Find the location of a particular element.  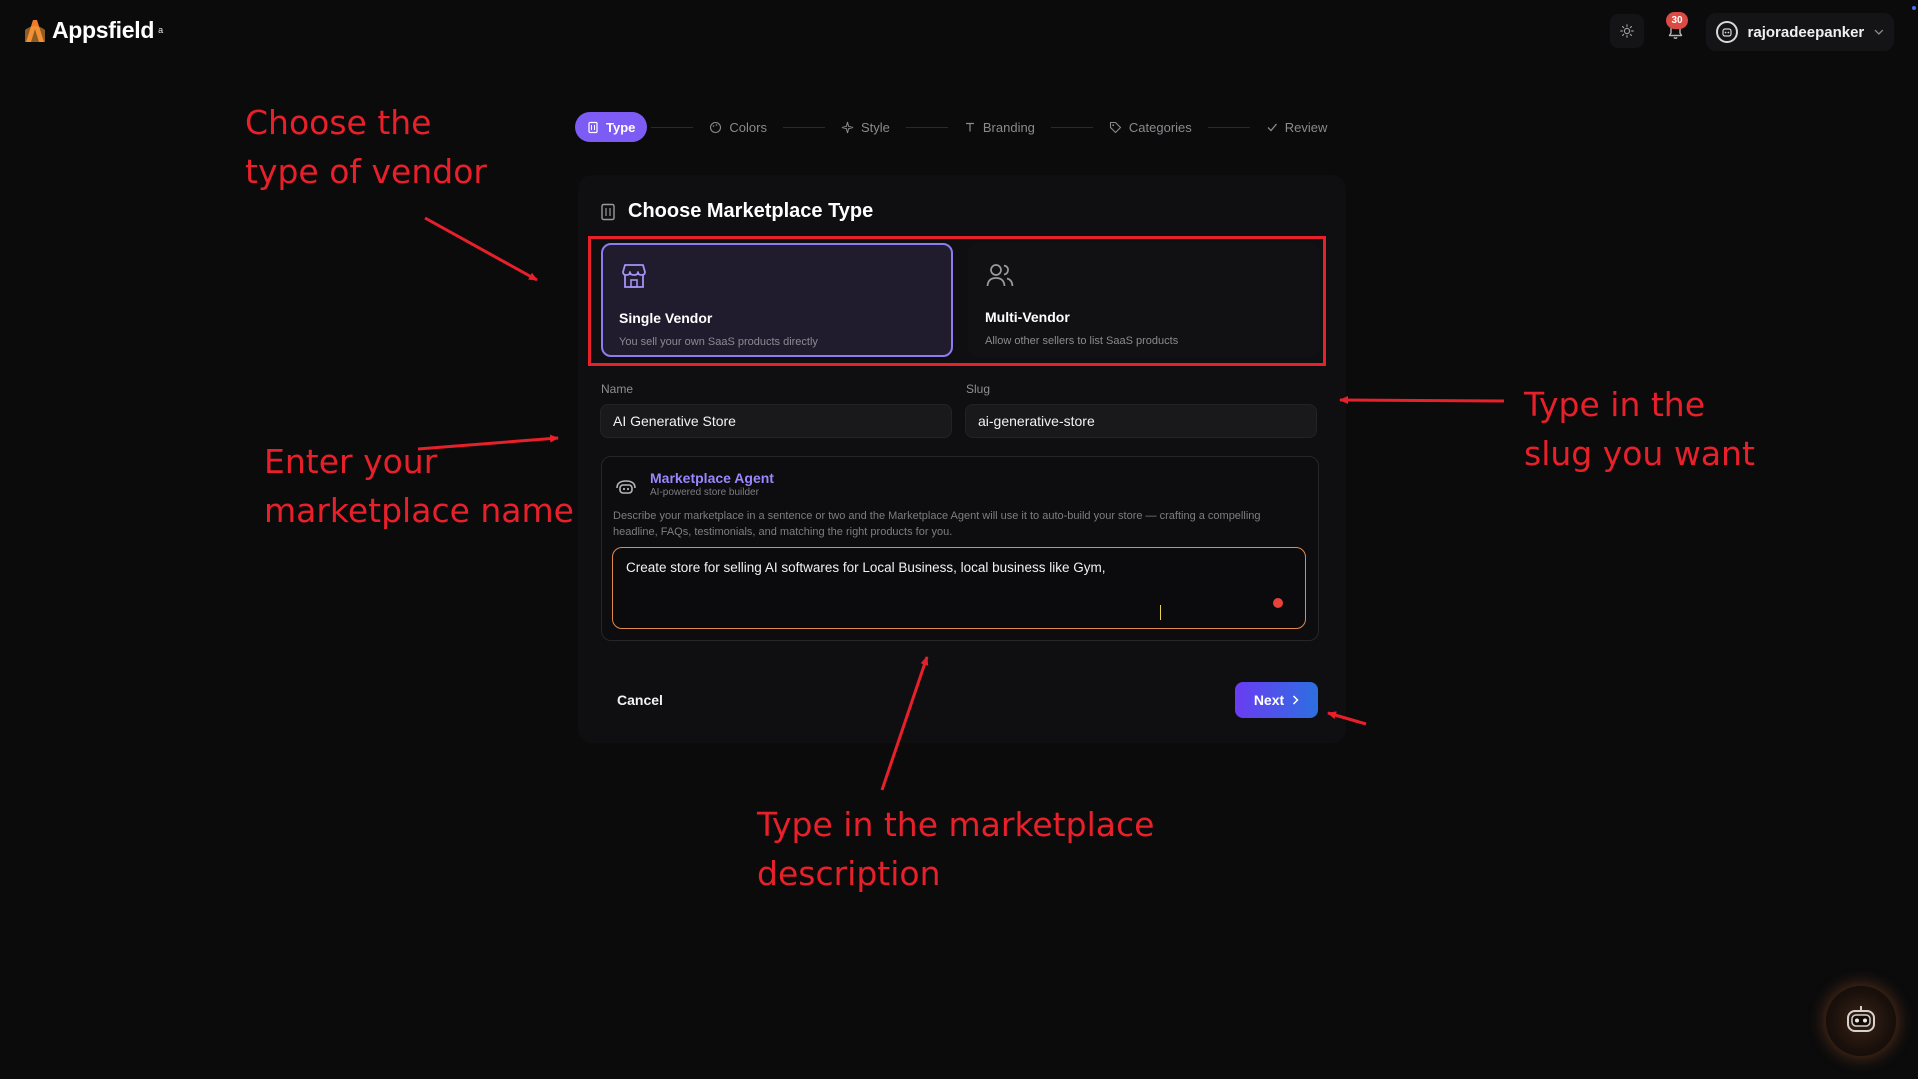

avatar is located at coordinates (1727, 32).